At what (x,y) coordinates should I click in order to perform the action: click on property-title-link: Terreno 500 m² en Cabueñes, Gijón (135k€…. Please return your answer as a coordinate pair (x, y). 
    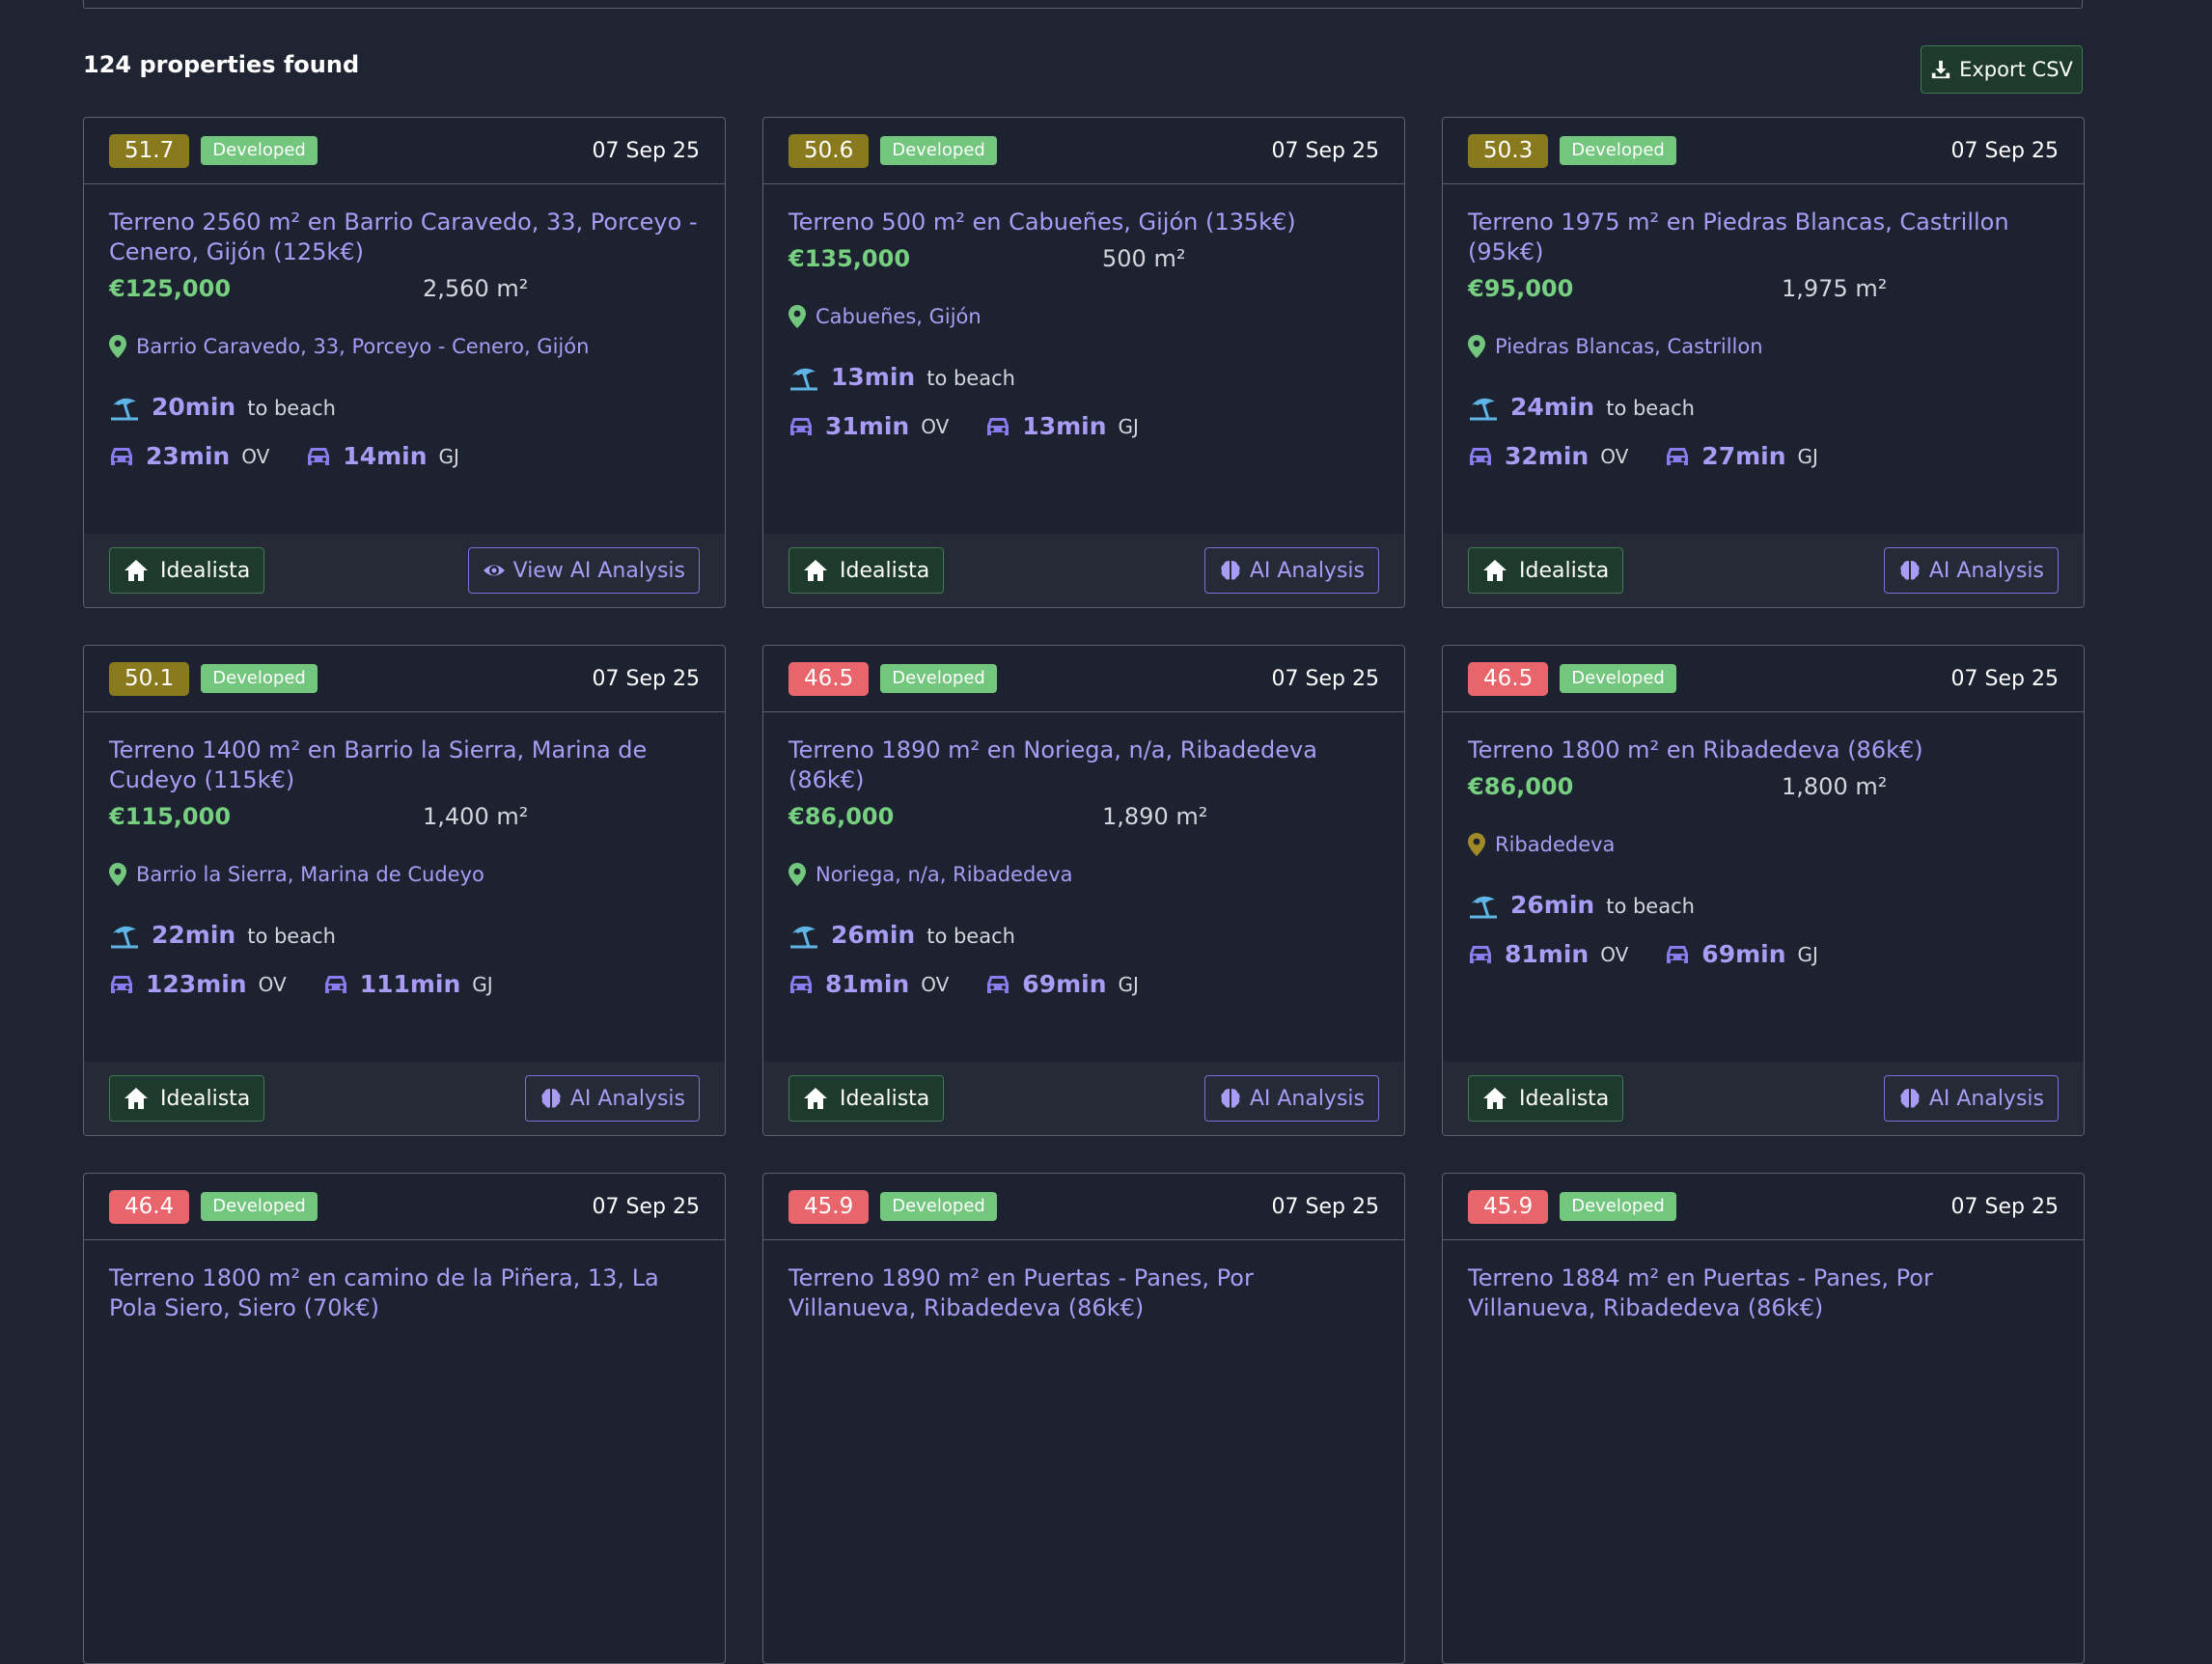
    Looking at the image, I should click on (1083, 222).